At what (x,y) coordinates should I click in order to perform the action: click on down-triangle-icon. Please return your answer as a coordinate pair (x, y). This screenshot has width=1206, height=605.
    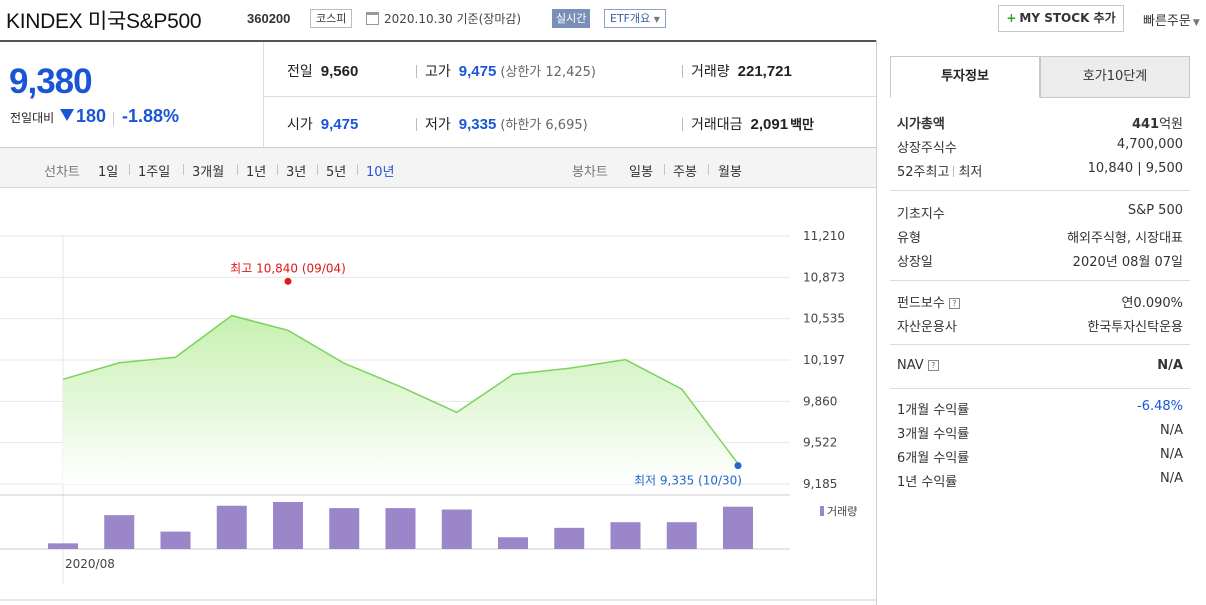
    Looking at the image, I should click on (67, 115).